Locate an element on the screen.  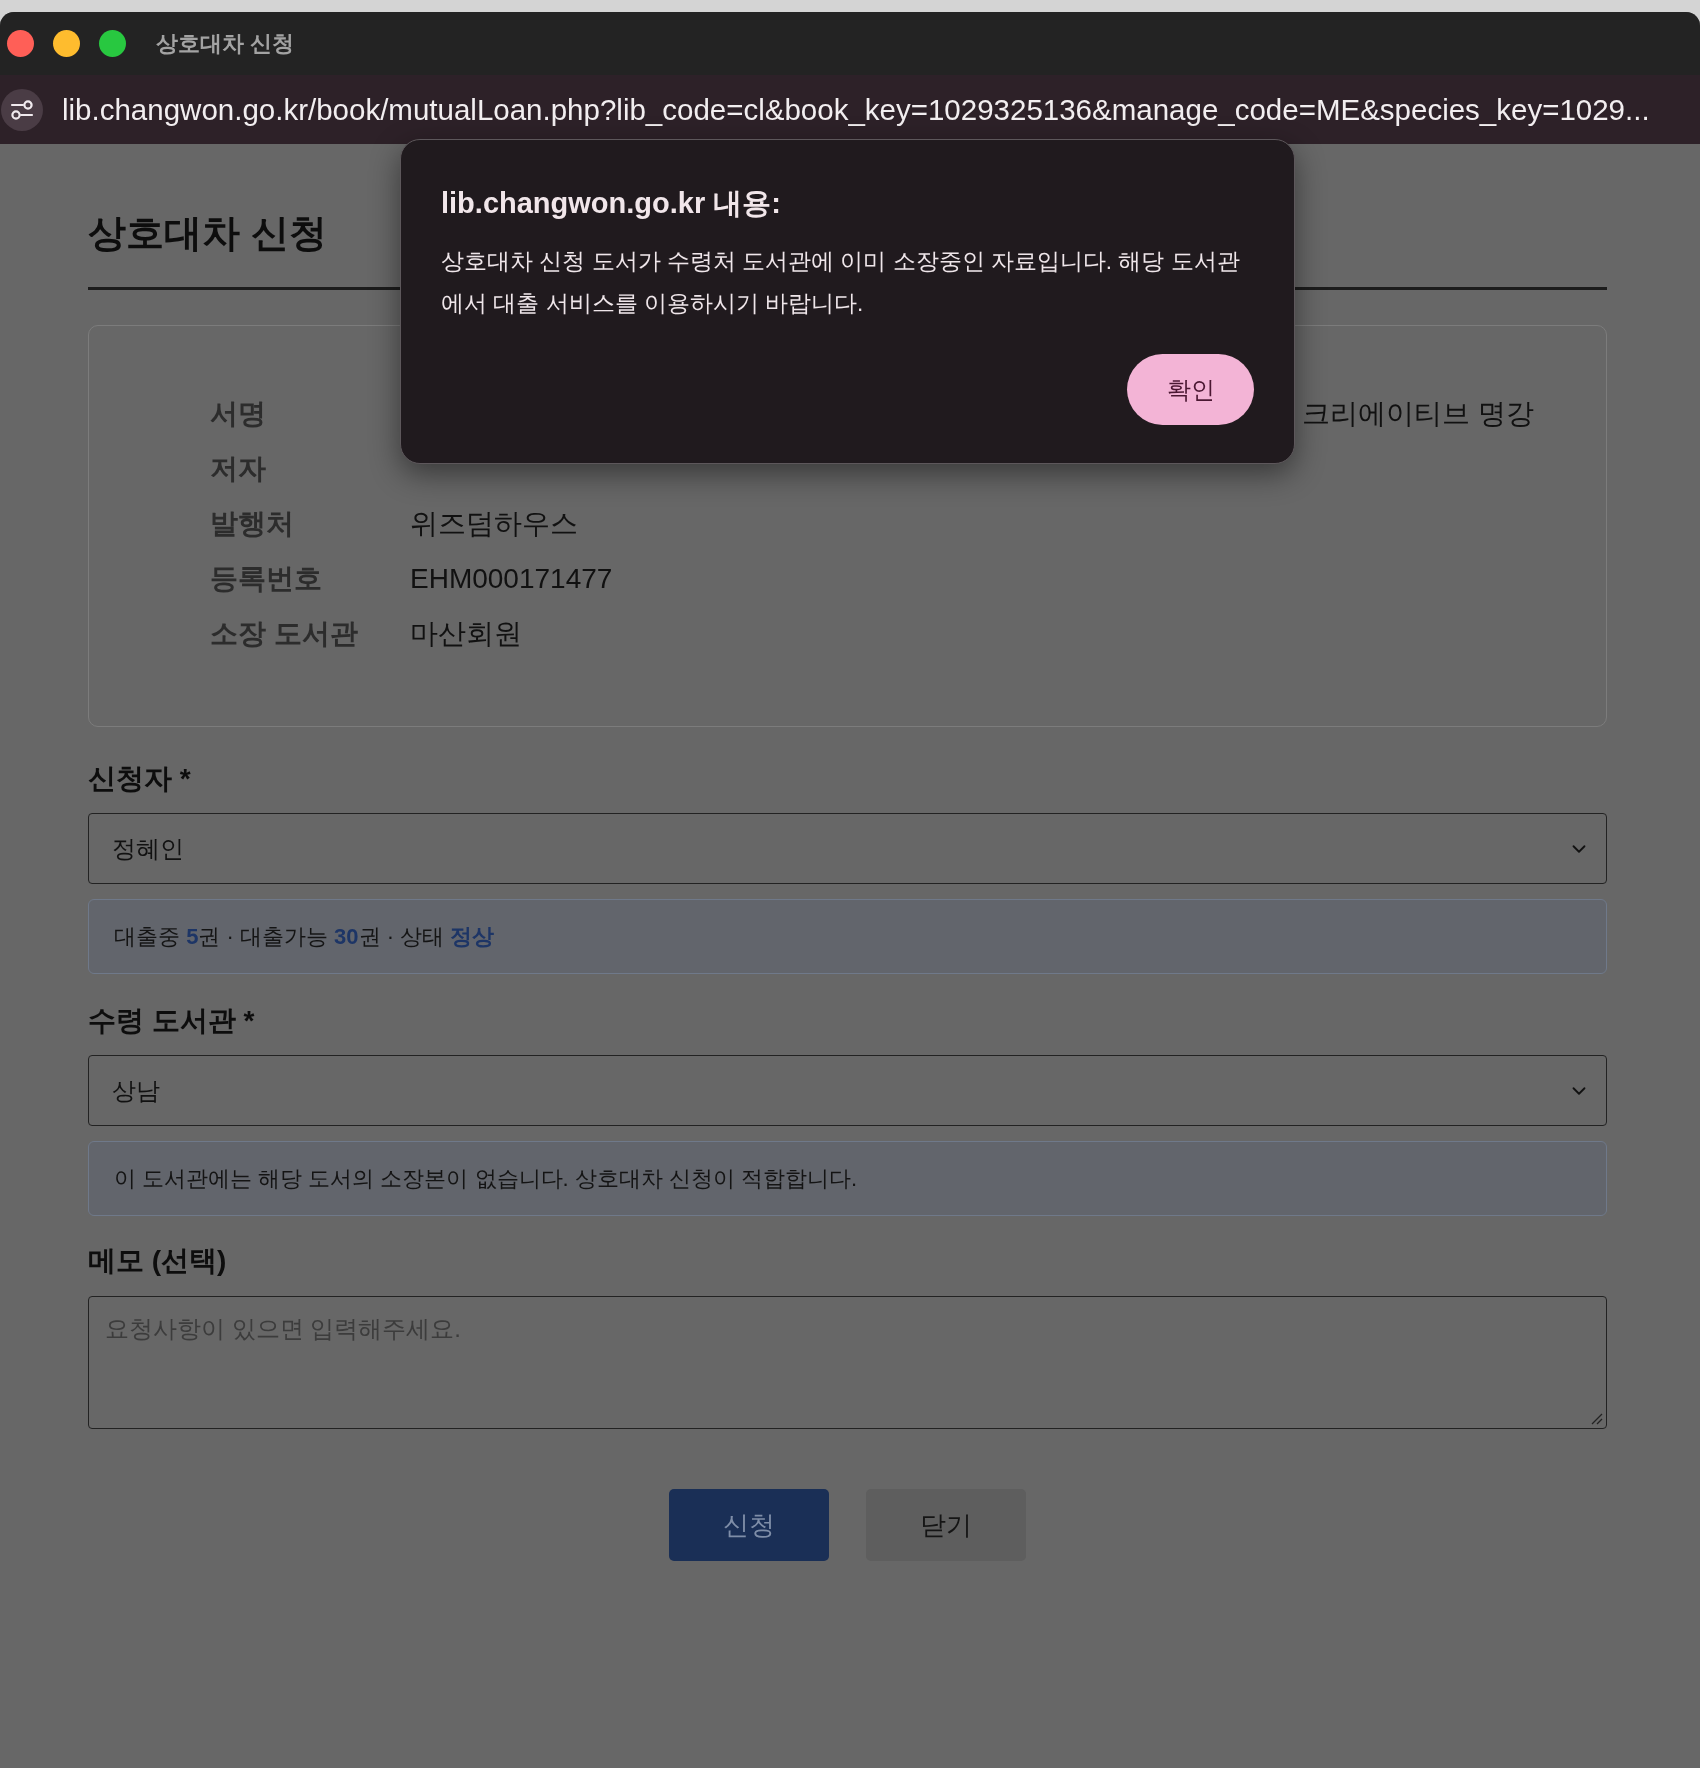
page-heading: 상호대차 신청 is located at coordinates (207, 233).